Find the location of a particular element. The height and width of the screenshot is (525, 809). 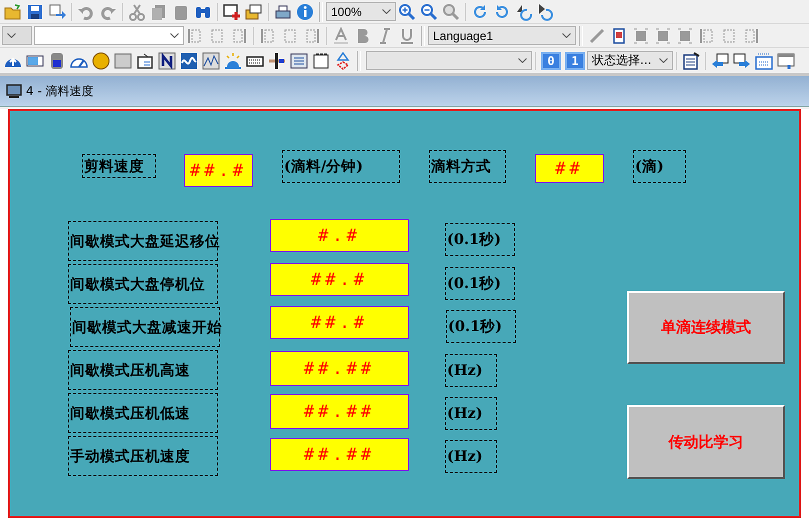

numeric-field: #.# is located at coordinates (339, 235).